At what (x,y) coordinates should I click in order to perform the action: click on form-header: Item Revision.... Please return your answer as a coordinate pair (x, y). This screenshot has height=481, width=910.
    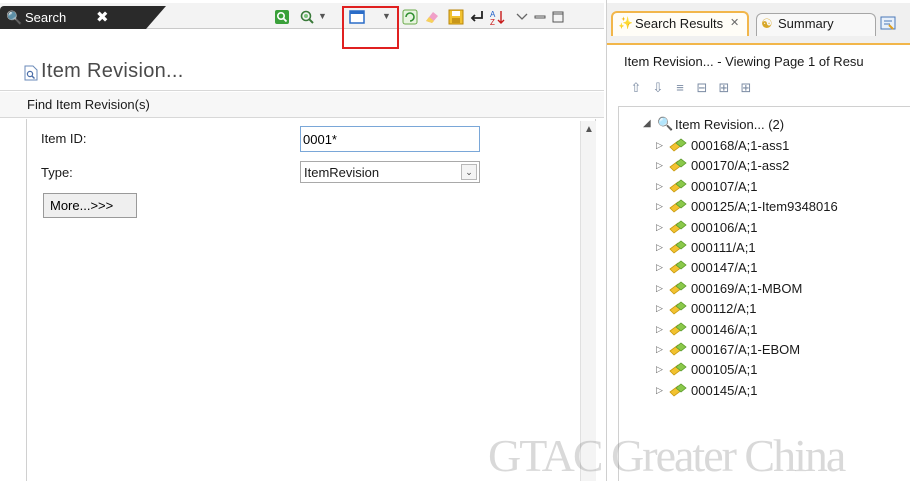
    Looking at the image, I should click on (302, 73).